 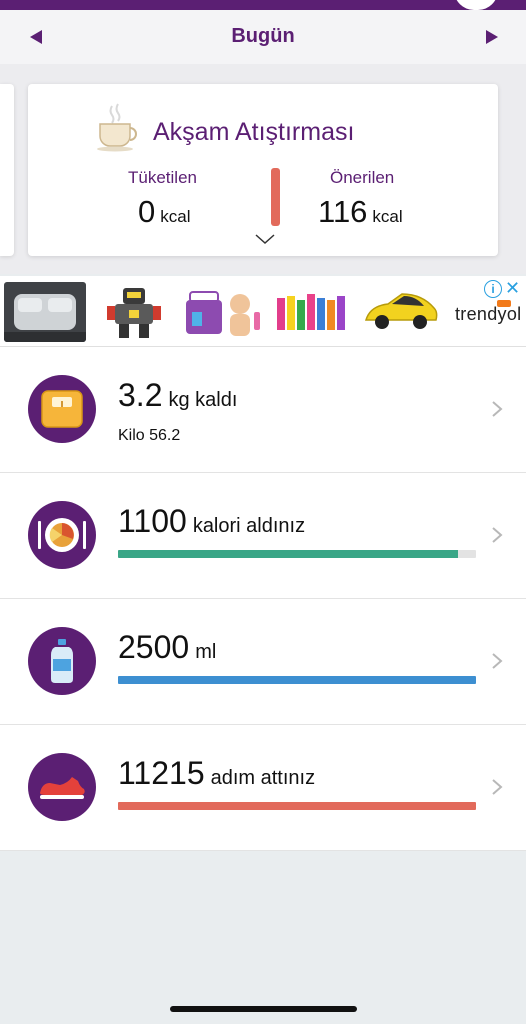 I want to click on home-indicator, so click(x=263, y=1009).